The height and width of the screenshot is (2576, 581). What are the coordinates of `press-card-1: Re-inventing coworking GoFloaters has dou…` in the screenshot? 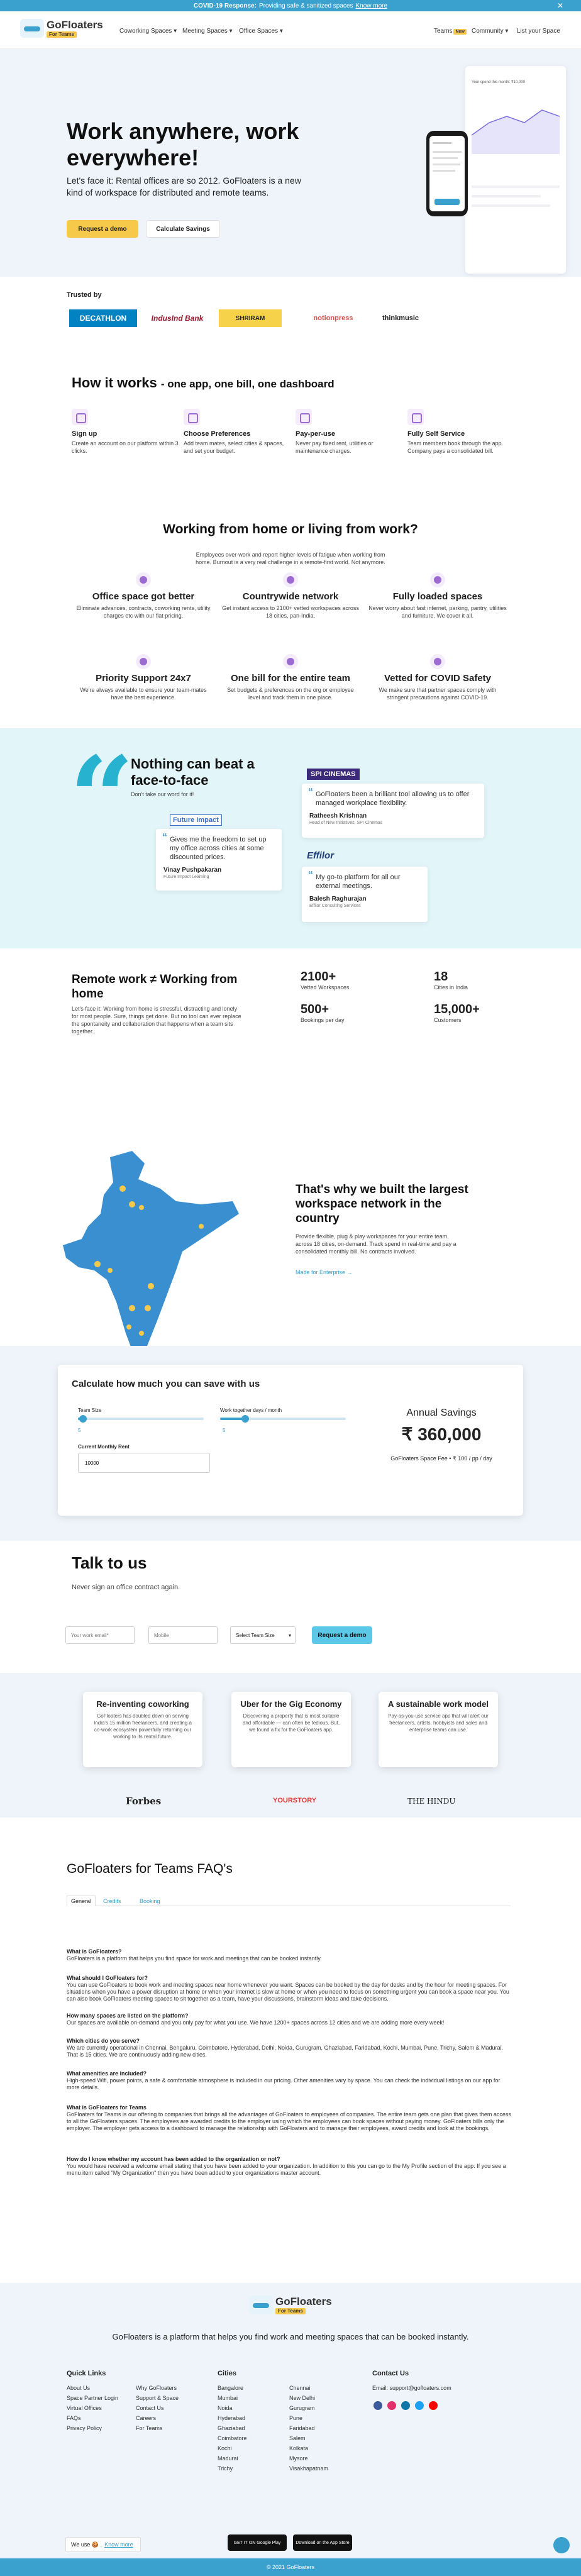 It's located at (142, 1729).